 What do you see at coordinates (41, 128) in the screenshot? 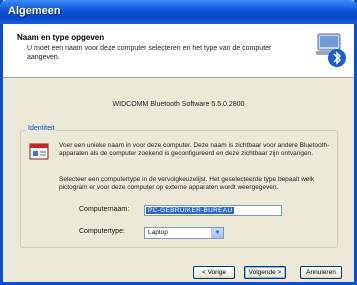
I see `identity-group-legend: Identiteit` at bounding box center [41, 128].